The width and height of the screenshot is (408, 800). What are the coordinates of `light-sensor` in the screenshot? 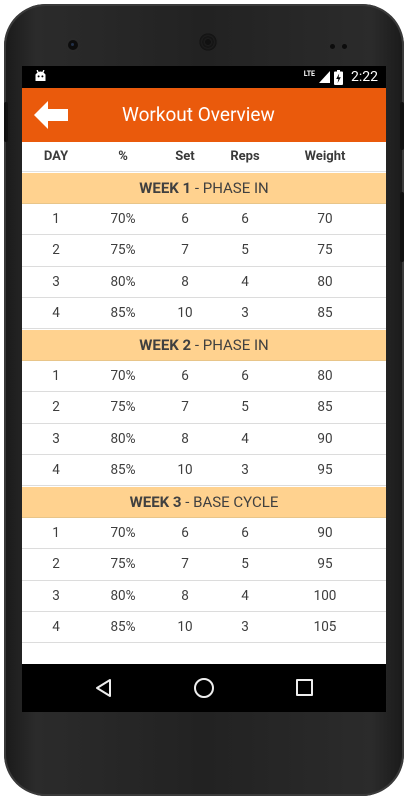 It's located at (344, 46).